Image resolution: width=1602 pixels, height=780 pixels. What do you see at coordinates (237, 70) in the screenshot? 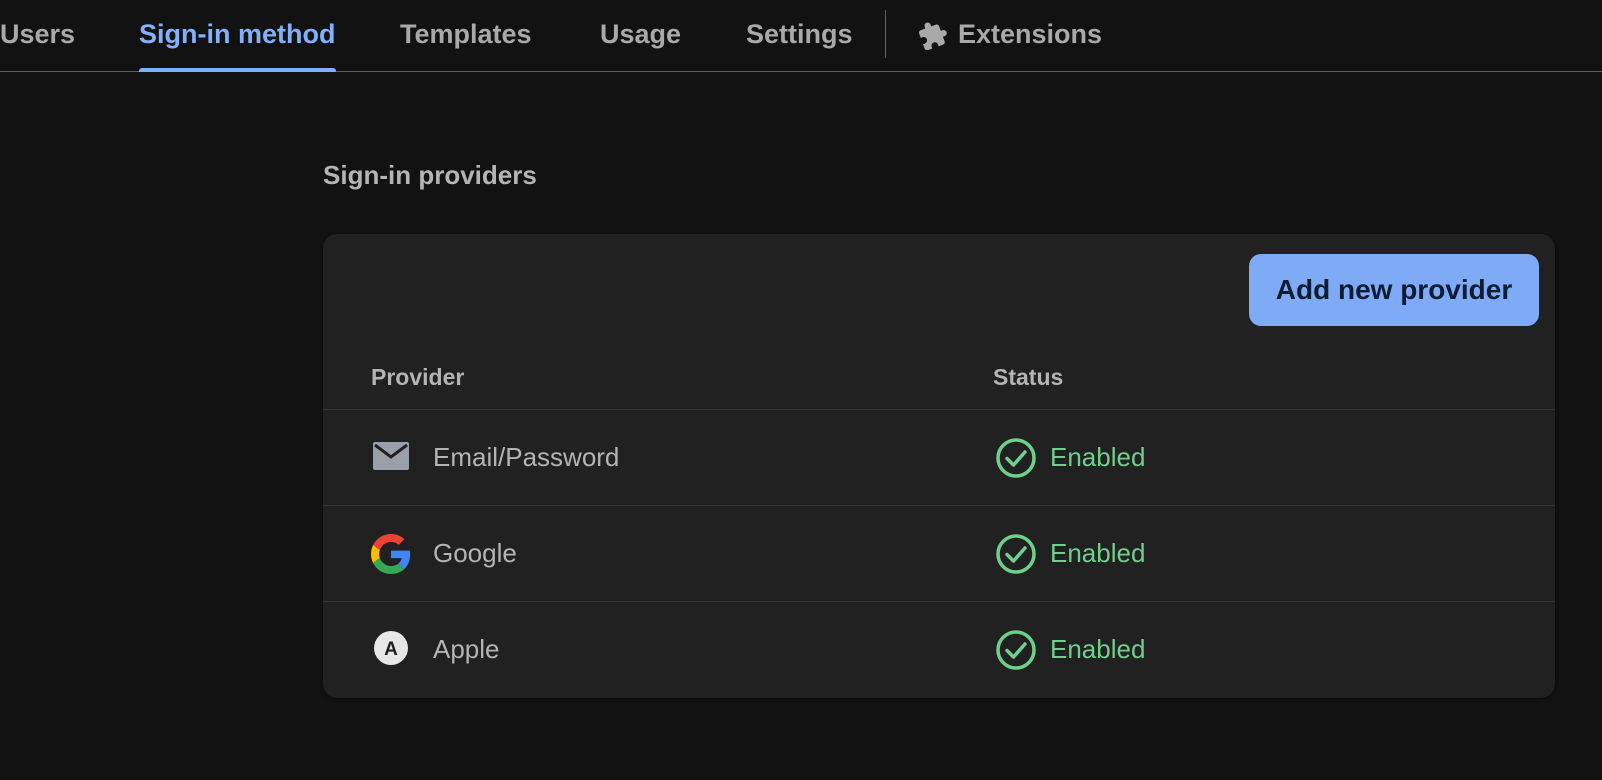
I see `active-tab-indicator` at bounding box center [237, 70].